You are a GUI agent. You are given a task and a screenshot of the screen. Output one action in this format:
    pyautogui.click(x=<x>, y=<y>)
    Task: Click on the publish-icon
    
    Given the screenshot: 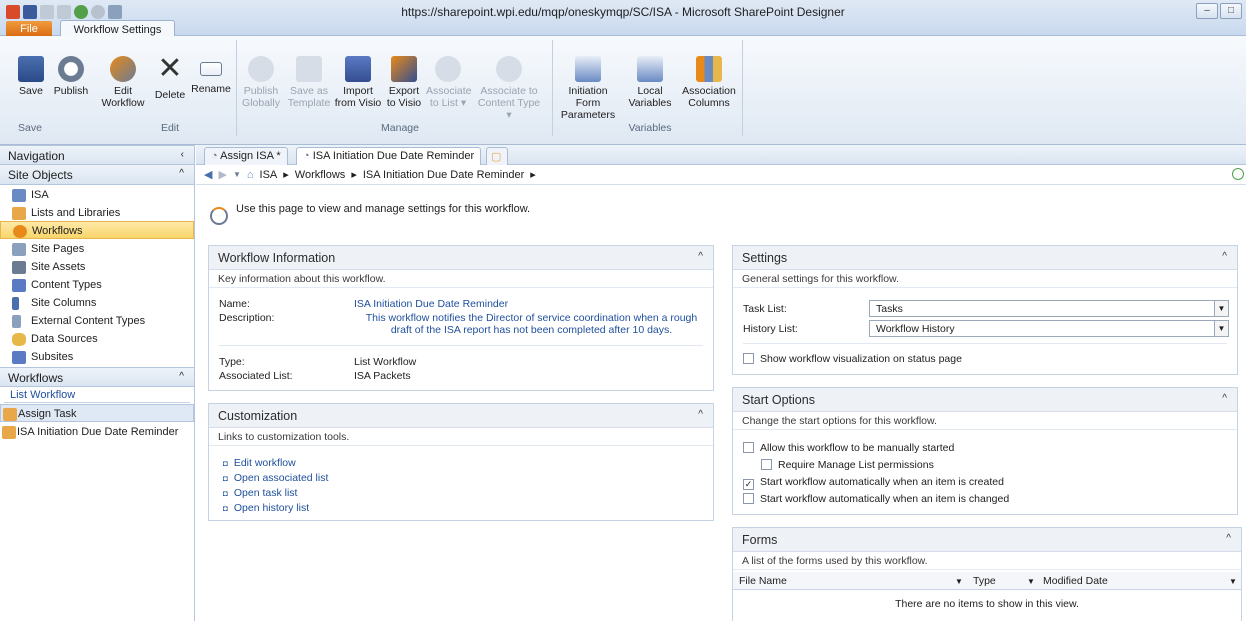 What is the action you would take?
    pyautogui.click(x=71, y=69)
    